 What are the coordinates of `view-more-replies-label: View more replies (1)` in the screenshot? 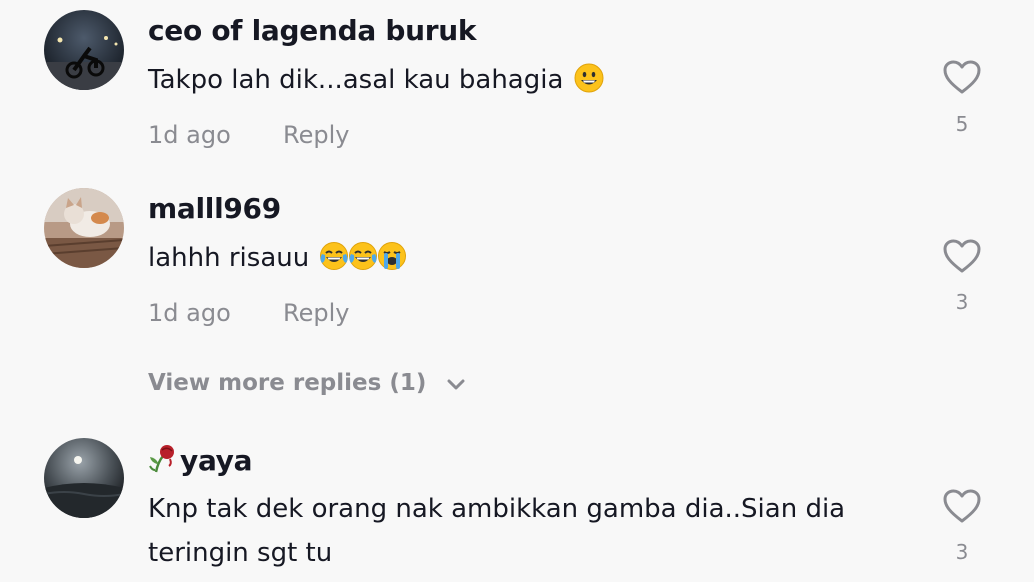 It's located at (287, 383).